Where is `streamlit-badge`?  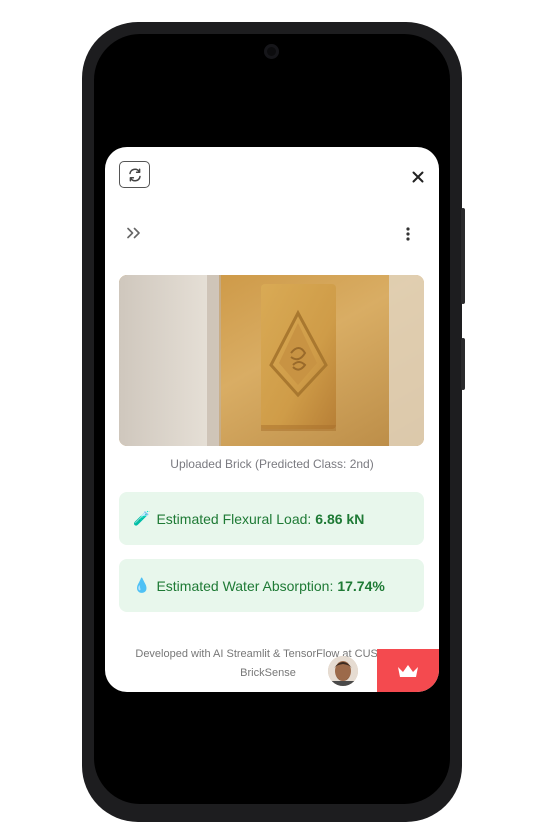
streamlit-badge is located at coordinates (408, 670).